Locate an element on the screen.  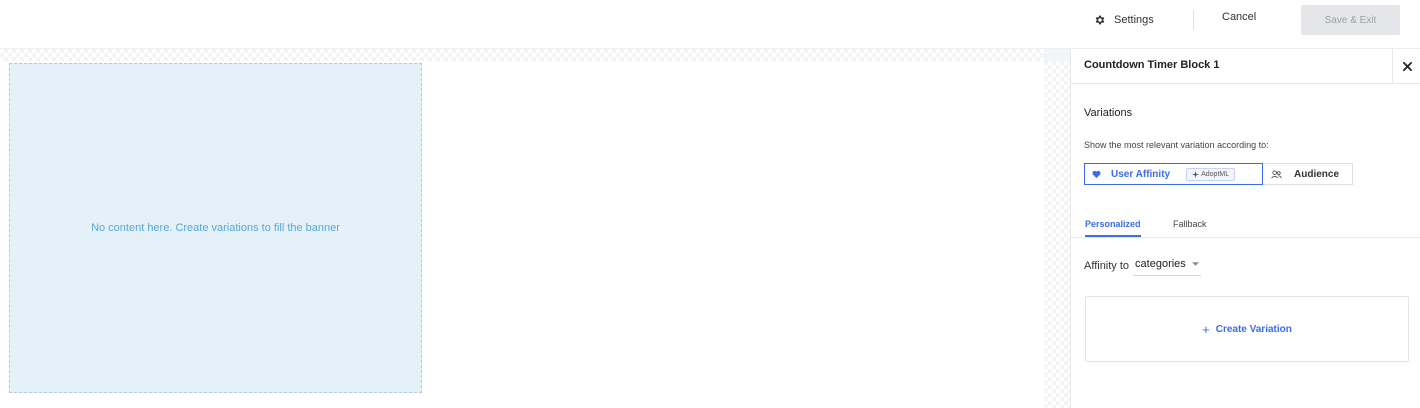
spark-icon is located at coordinates (1196, 174).